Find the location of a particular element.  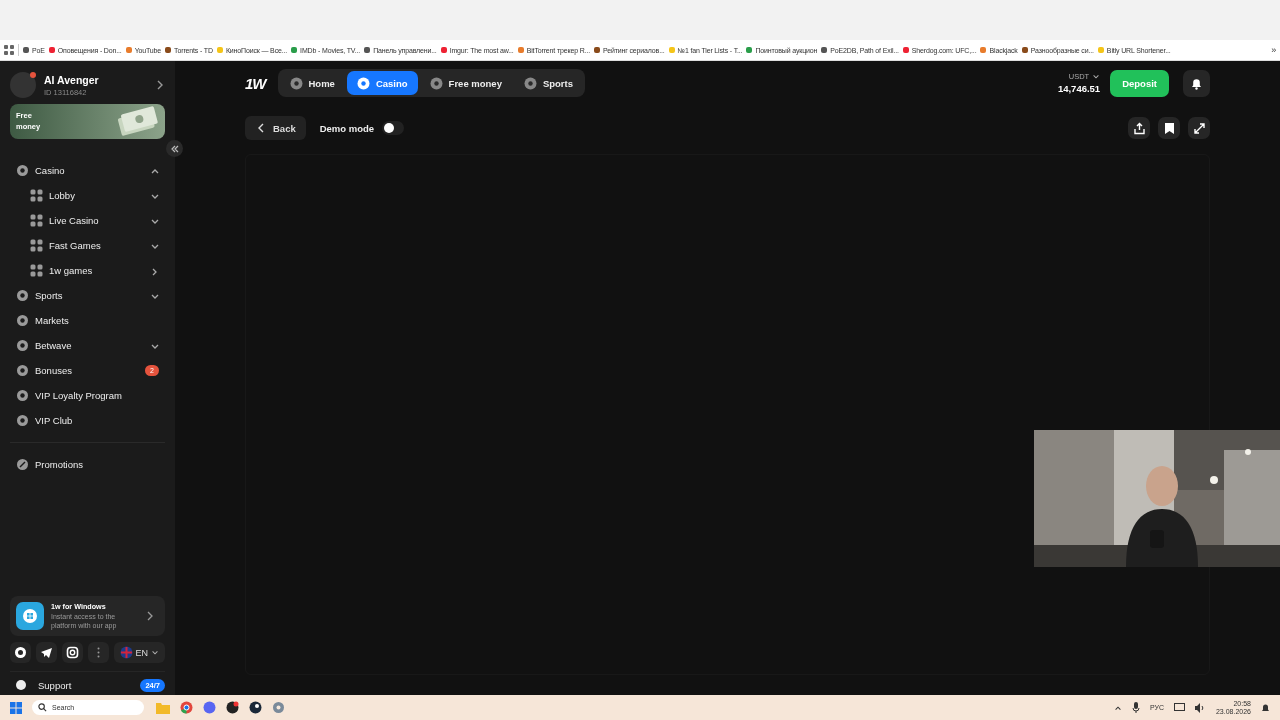

collapse-button is located at coordinates (174, 148).